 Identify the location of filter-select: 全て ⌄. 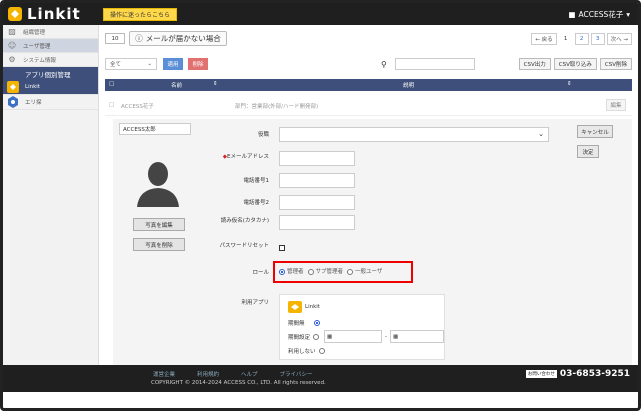
(131, 64).